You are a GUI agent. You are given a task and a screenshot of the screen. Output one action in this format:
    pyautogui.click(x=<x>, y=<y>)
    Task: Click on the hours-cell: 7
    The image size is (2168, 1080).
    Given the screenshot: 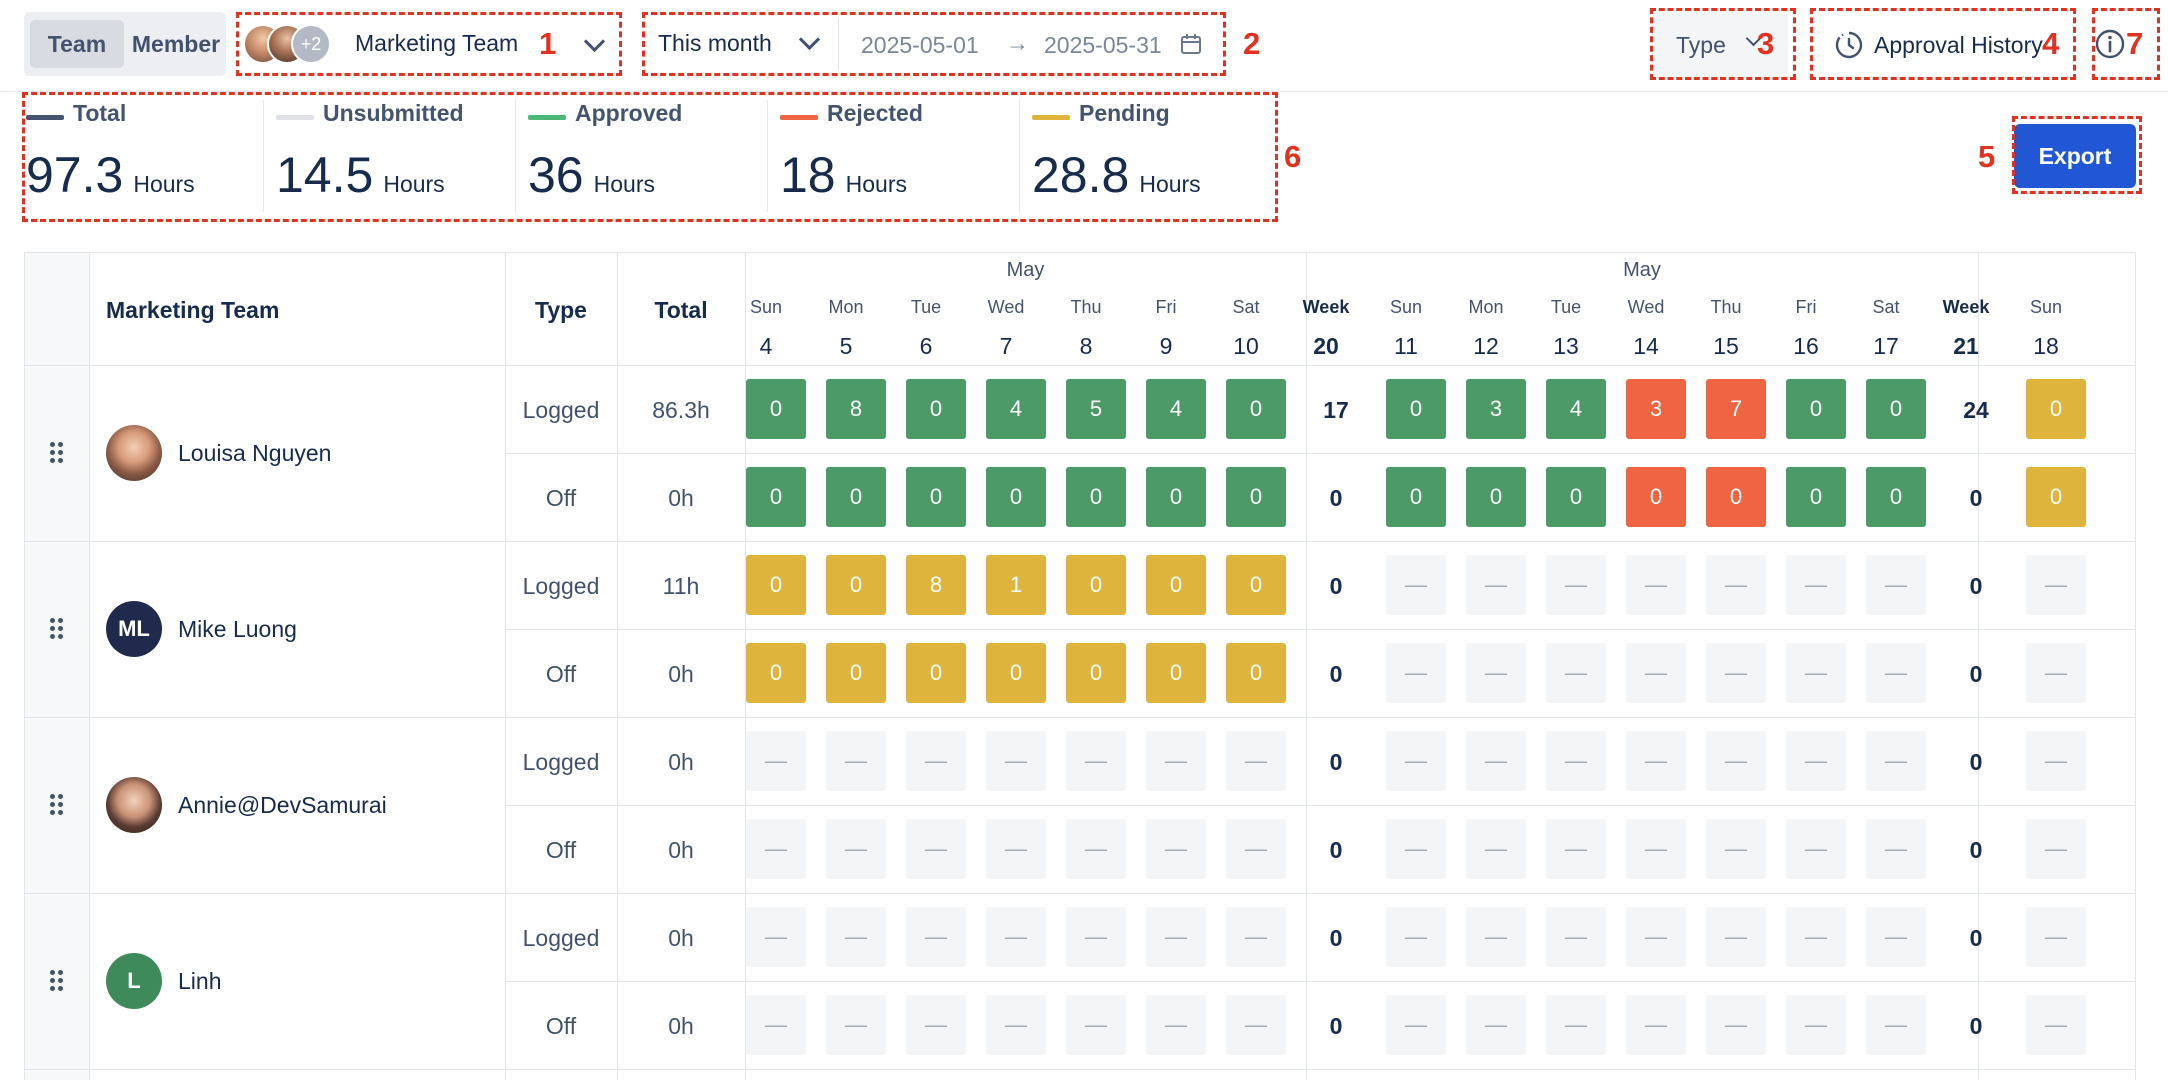 What is the action you would take?
    pyautogui.click(x=1736, y=409)
    